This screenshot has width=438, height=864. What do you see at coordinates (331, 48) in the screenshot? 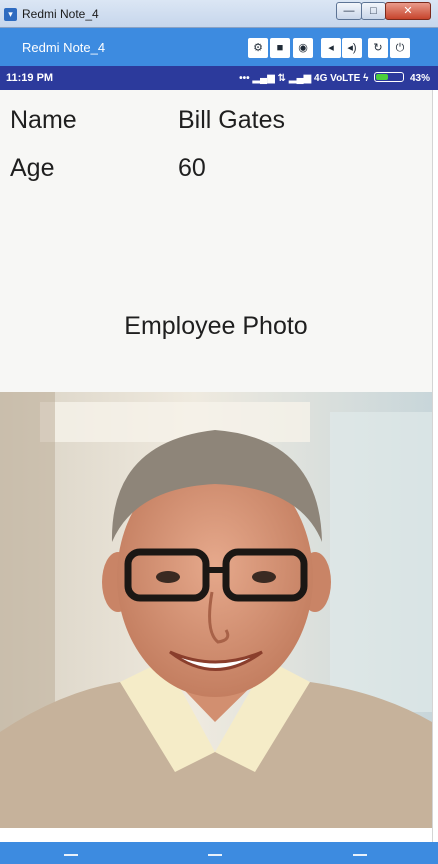
I see `volume-down-icon: ◂` at bounding box center [331, 48].